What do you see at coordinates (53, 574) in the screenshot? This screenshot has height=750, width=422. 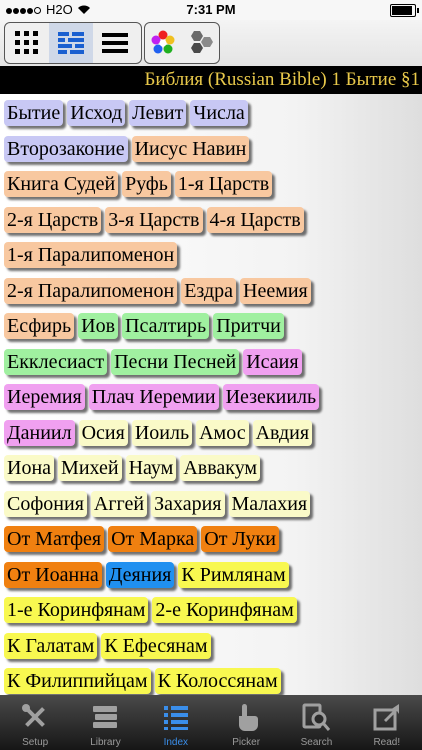 I see `book-button: От Иоанна` at bounding box center [53, 574].